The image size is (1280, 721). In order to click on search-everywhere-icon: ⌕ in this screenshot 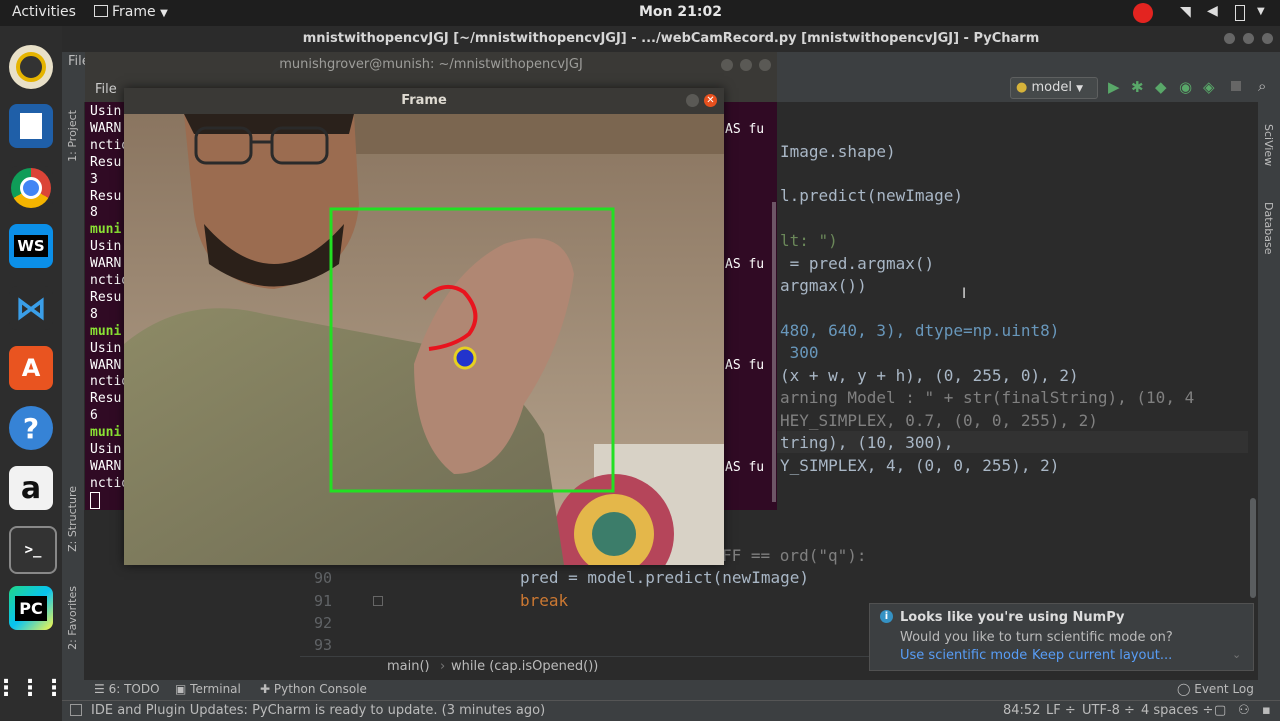, I will do `click(1262, 86)`.